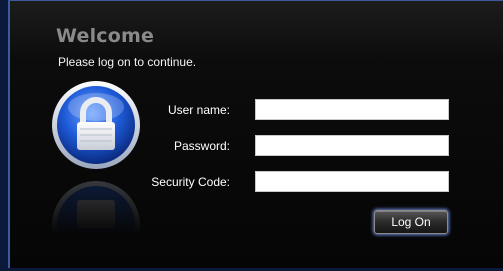 The height and width of the screenshot is (271, 503). Describe the element at coordinates (352, 109) in the screenshot. I see `username-input` at that location.